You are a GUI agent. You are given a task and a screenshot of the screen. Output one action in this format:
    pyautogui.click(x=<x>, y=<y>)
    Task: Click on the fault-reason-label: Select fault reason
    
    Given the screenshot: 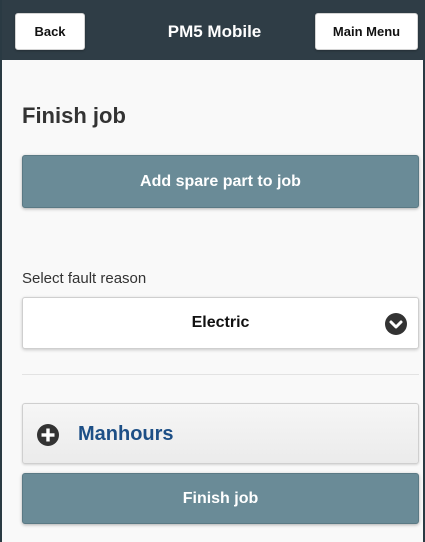 What is the action you would take?
    pyautogui.click(x=84, y=278)
    